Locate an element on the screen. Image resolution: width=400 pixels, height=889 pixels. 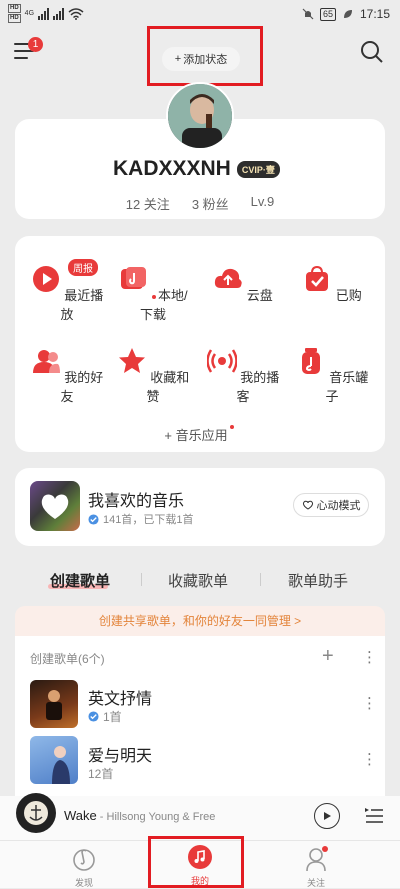
heartbeat-label: 心动模式 is located at coordinates (338, 506).